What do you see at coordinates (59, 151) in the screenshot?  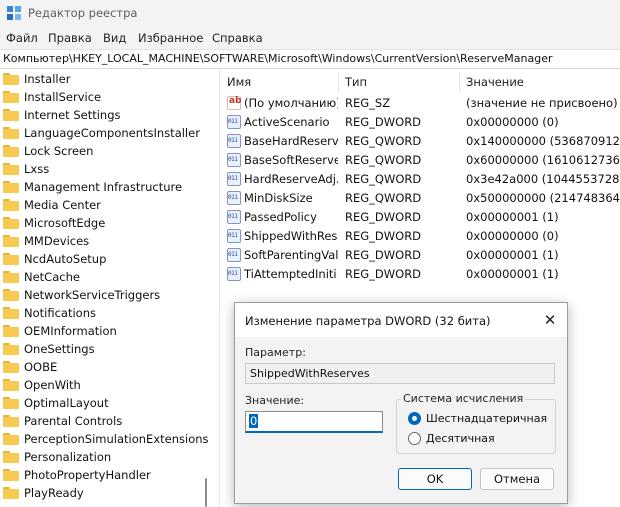 I see `tree-item-label: Lock Screen` at bounding box center [59, 151].